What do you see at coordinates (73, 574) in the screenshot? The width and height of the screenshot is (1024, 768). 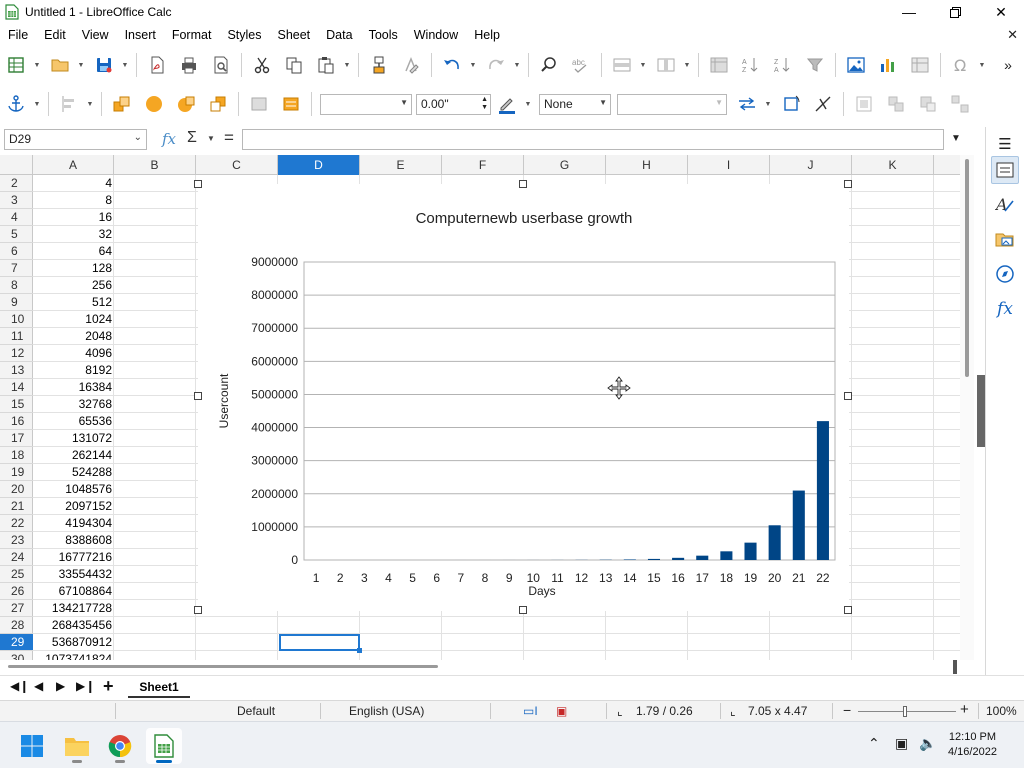 I see `cell-a25: 33554432` at bounding box center [73, 574].